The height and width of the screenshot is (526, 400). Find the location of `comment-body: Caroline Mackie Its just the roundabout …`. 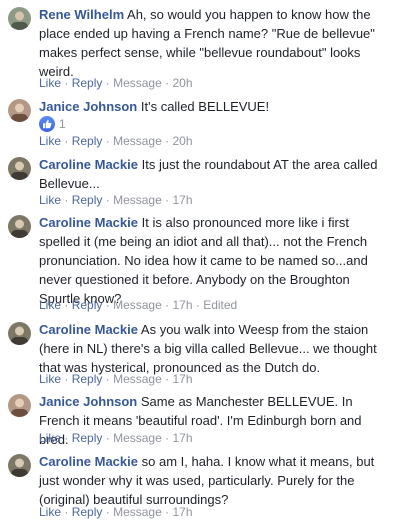

comment-body: Caroline Mackie Its just the roundabout … is located at coordinates (215, 174).